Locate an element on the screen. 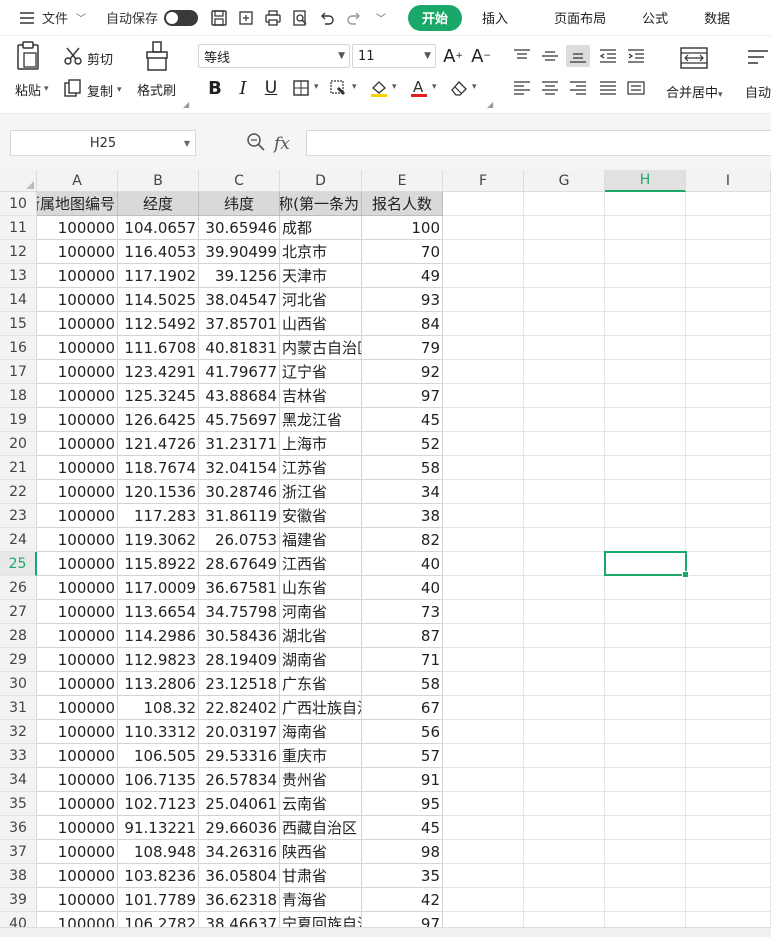 The height and width of the screenshot is (937, 771). tab-data: 数据 is located at coordinates (717, 17).